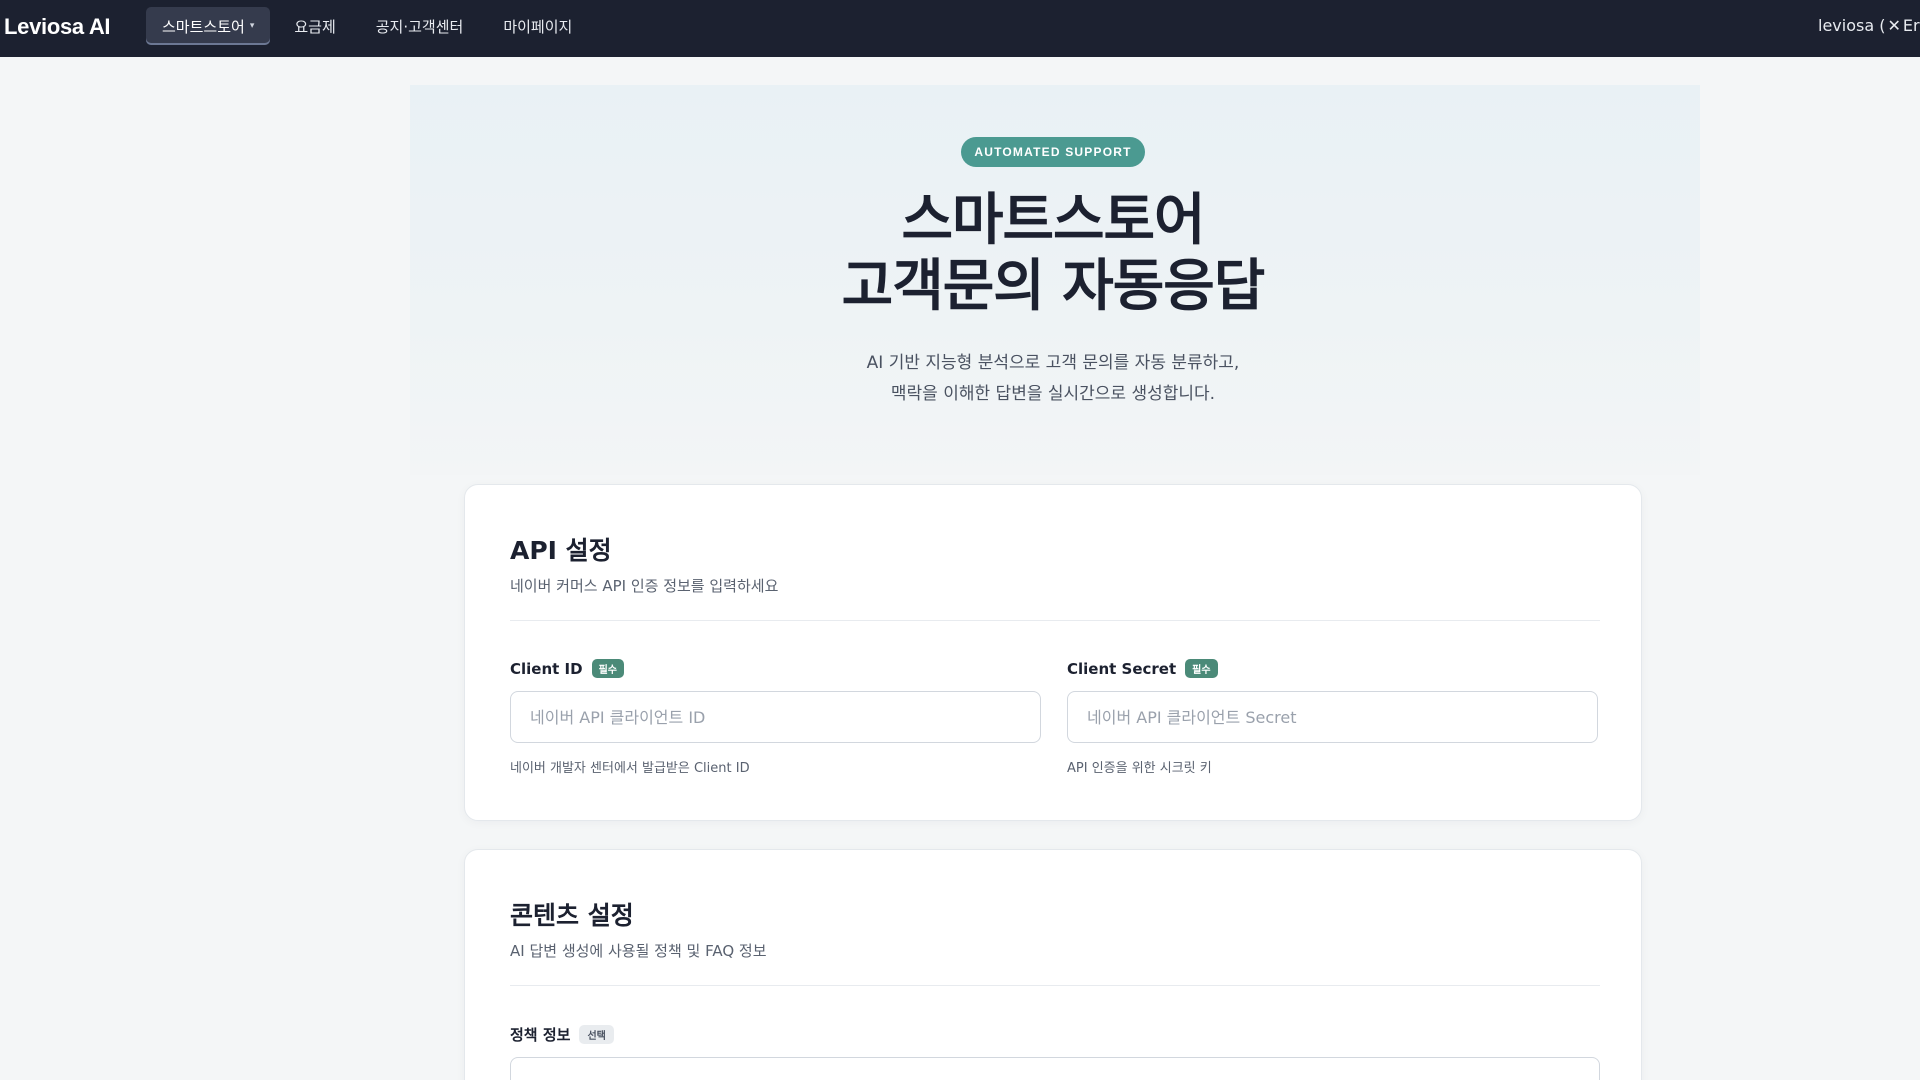  What do you see at coordinates (1053, 286) in the screenshot?
I see `title-line-2: 고객문의 자동응답` at bounding box center [1053, 286].